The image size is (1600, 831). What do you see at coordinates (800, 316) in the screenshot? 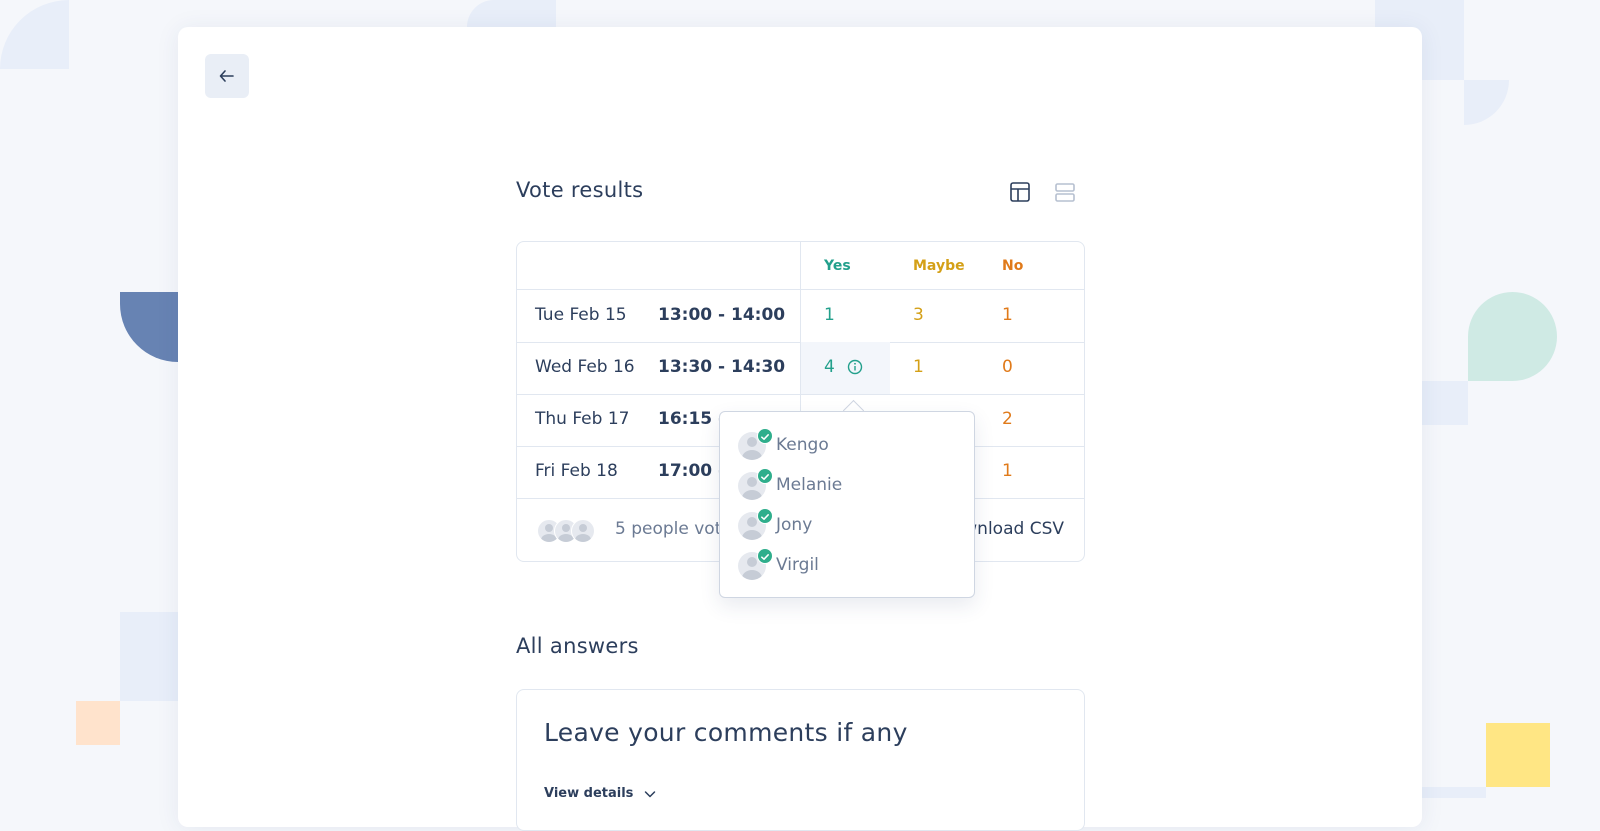
I see `table-row: Tue Feb 15 13:00 - 14:00 1 3 1` at bounding box center [800, 316].